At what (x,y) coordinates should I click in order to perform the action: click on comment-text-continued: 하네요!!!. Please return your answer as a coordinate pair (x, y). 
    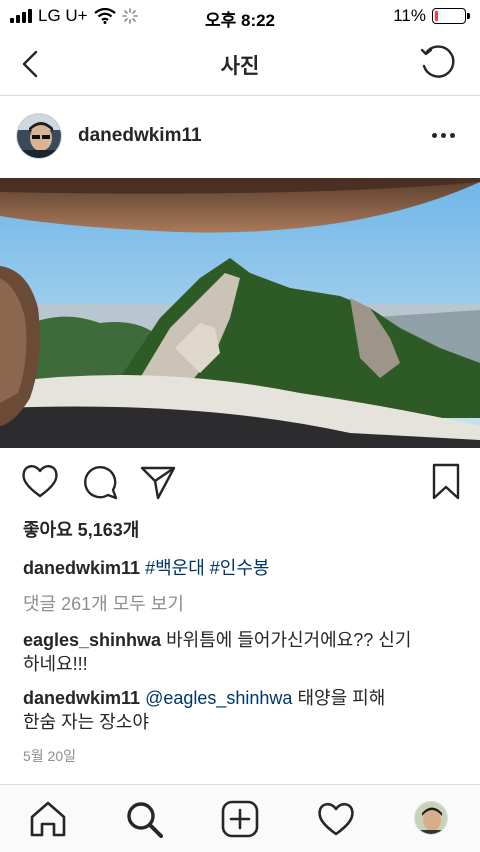
    Looking at the image, I should click on (55, 664).